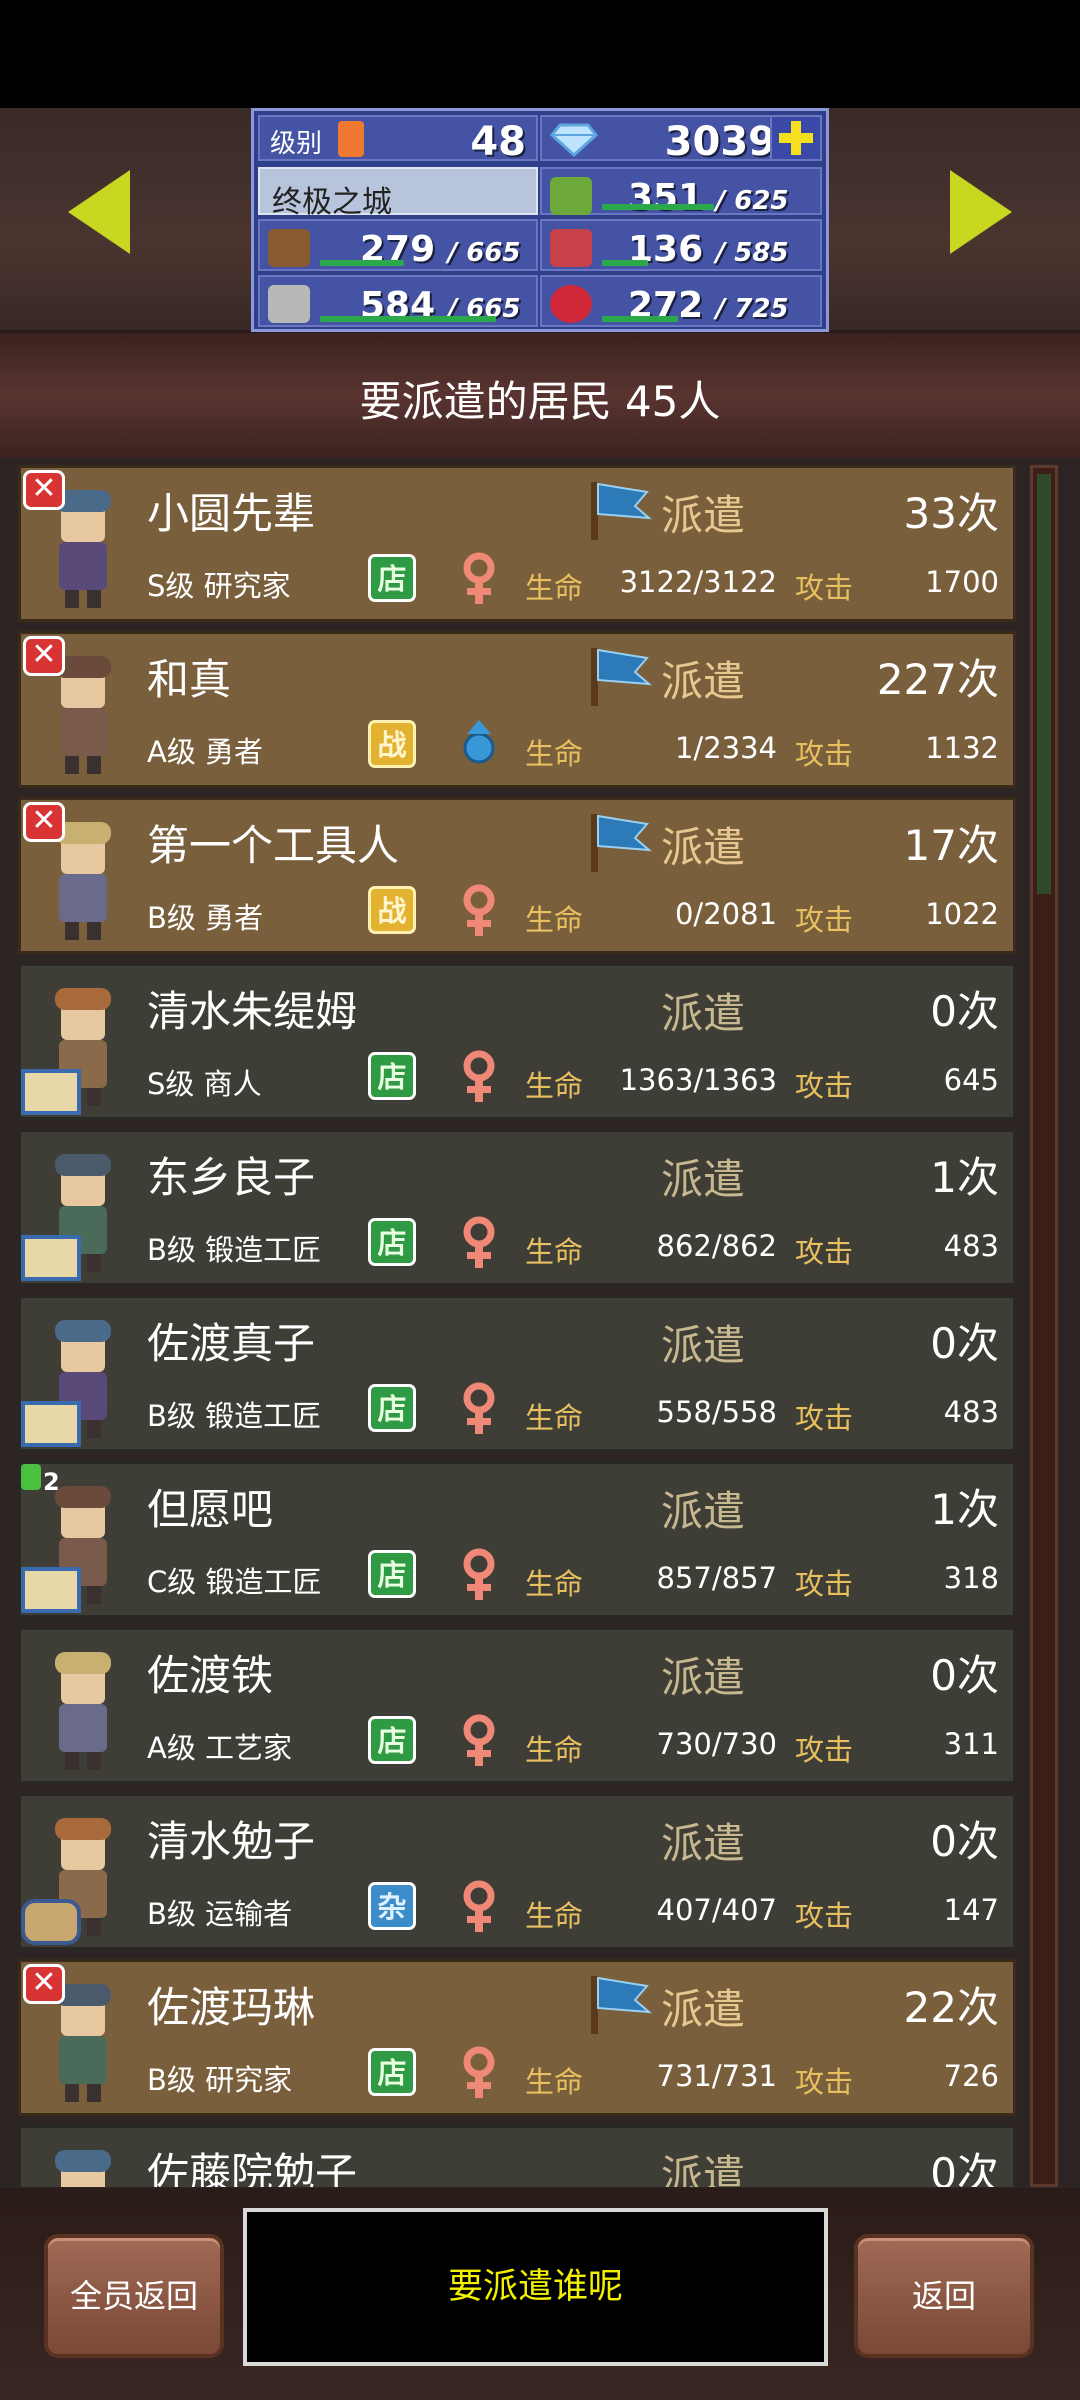  I want to click on resident-name: 和真, so click(189, 679).